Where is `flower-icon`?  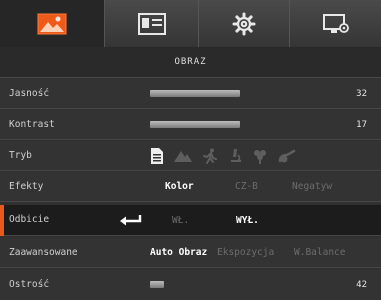 flower-icon is located at coordinates (260, 156).